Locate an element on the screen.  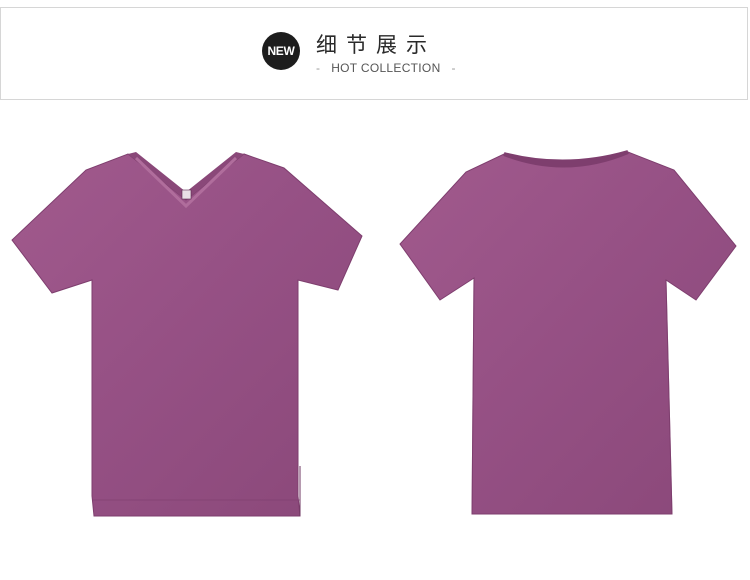
subtitle-text: HOT COLLECTION is located at coordinates (386, 68).